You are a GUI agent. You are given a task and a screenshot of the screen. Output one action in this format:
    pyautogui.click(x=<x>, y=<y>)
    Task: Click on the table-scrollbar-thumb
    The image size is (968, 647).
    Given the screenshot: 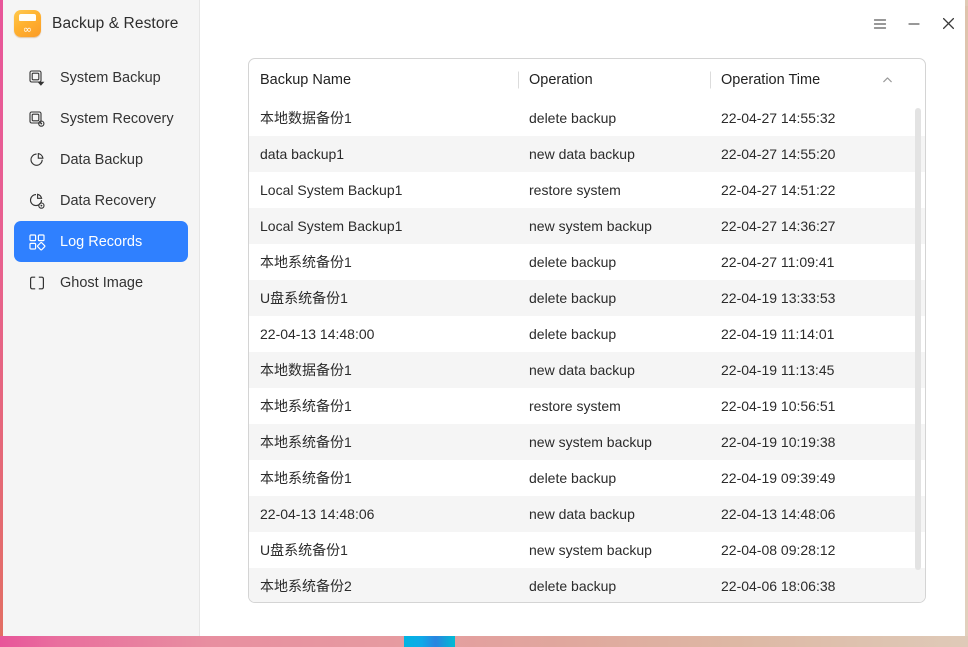 What is the action you would take?
    pyautogui.click(x=918, y=339)
    